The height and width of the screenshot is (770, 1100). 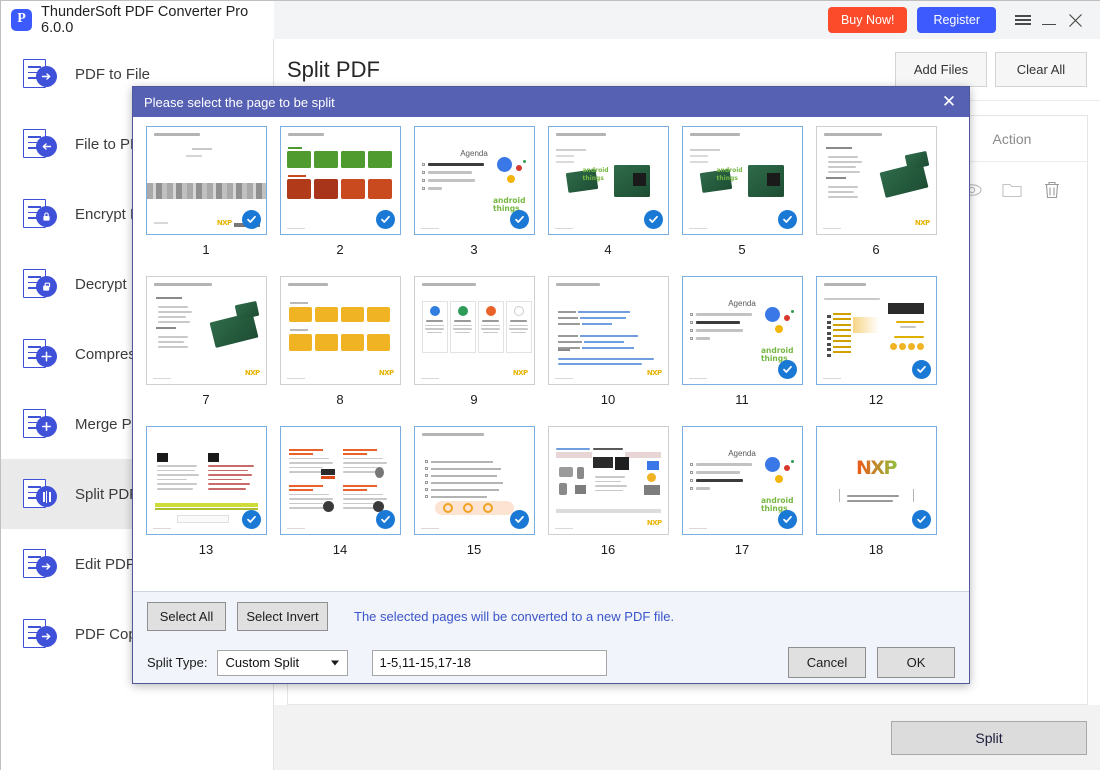 I want to click on split-button: Split, so click(x=989, y=738).